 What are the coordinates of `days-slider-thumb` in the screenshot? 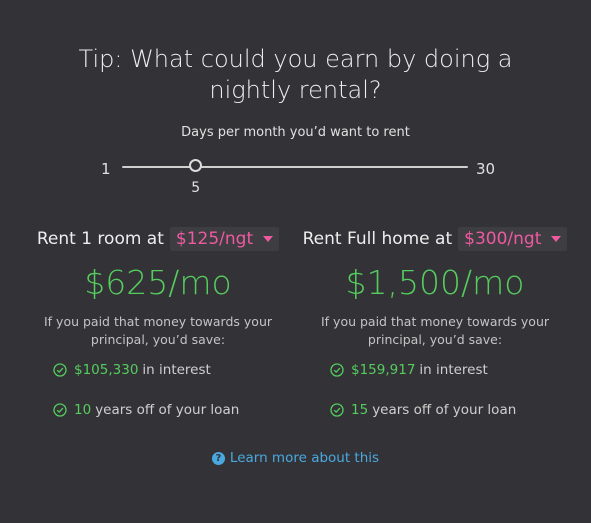 It's located at (196, 165).